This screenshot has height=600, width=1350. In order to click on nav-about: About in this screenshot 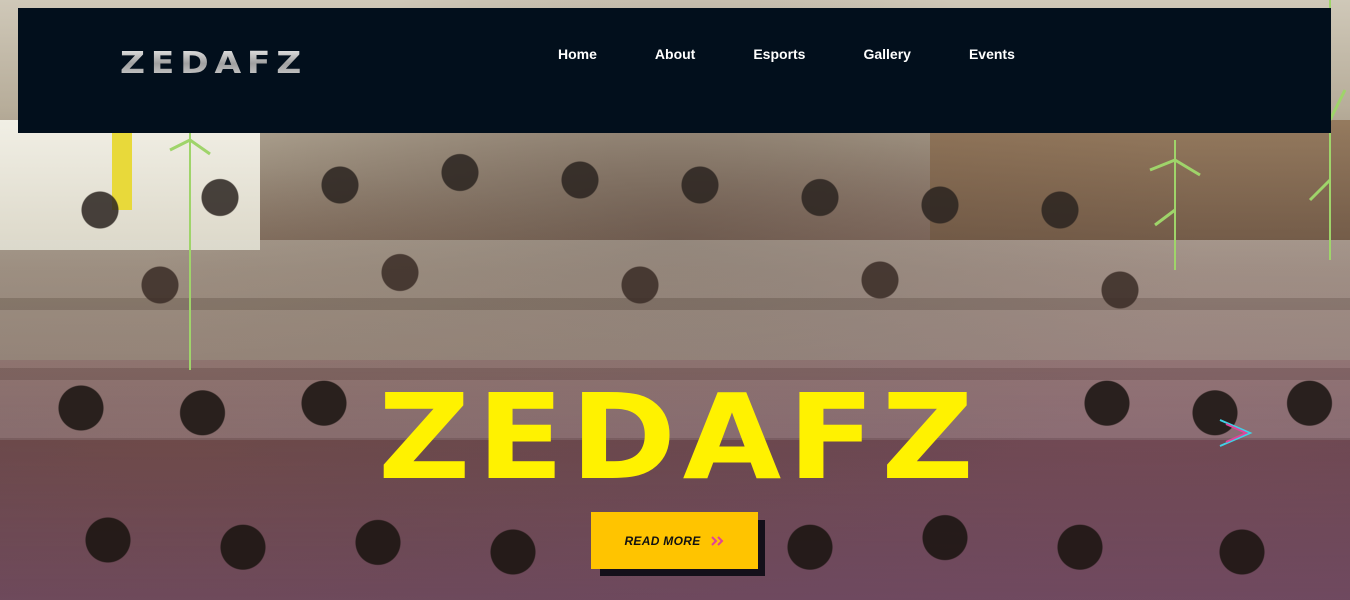, I will do `click(675, 54)`.